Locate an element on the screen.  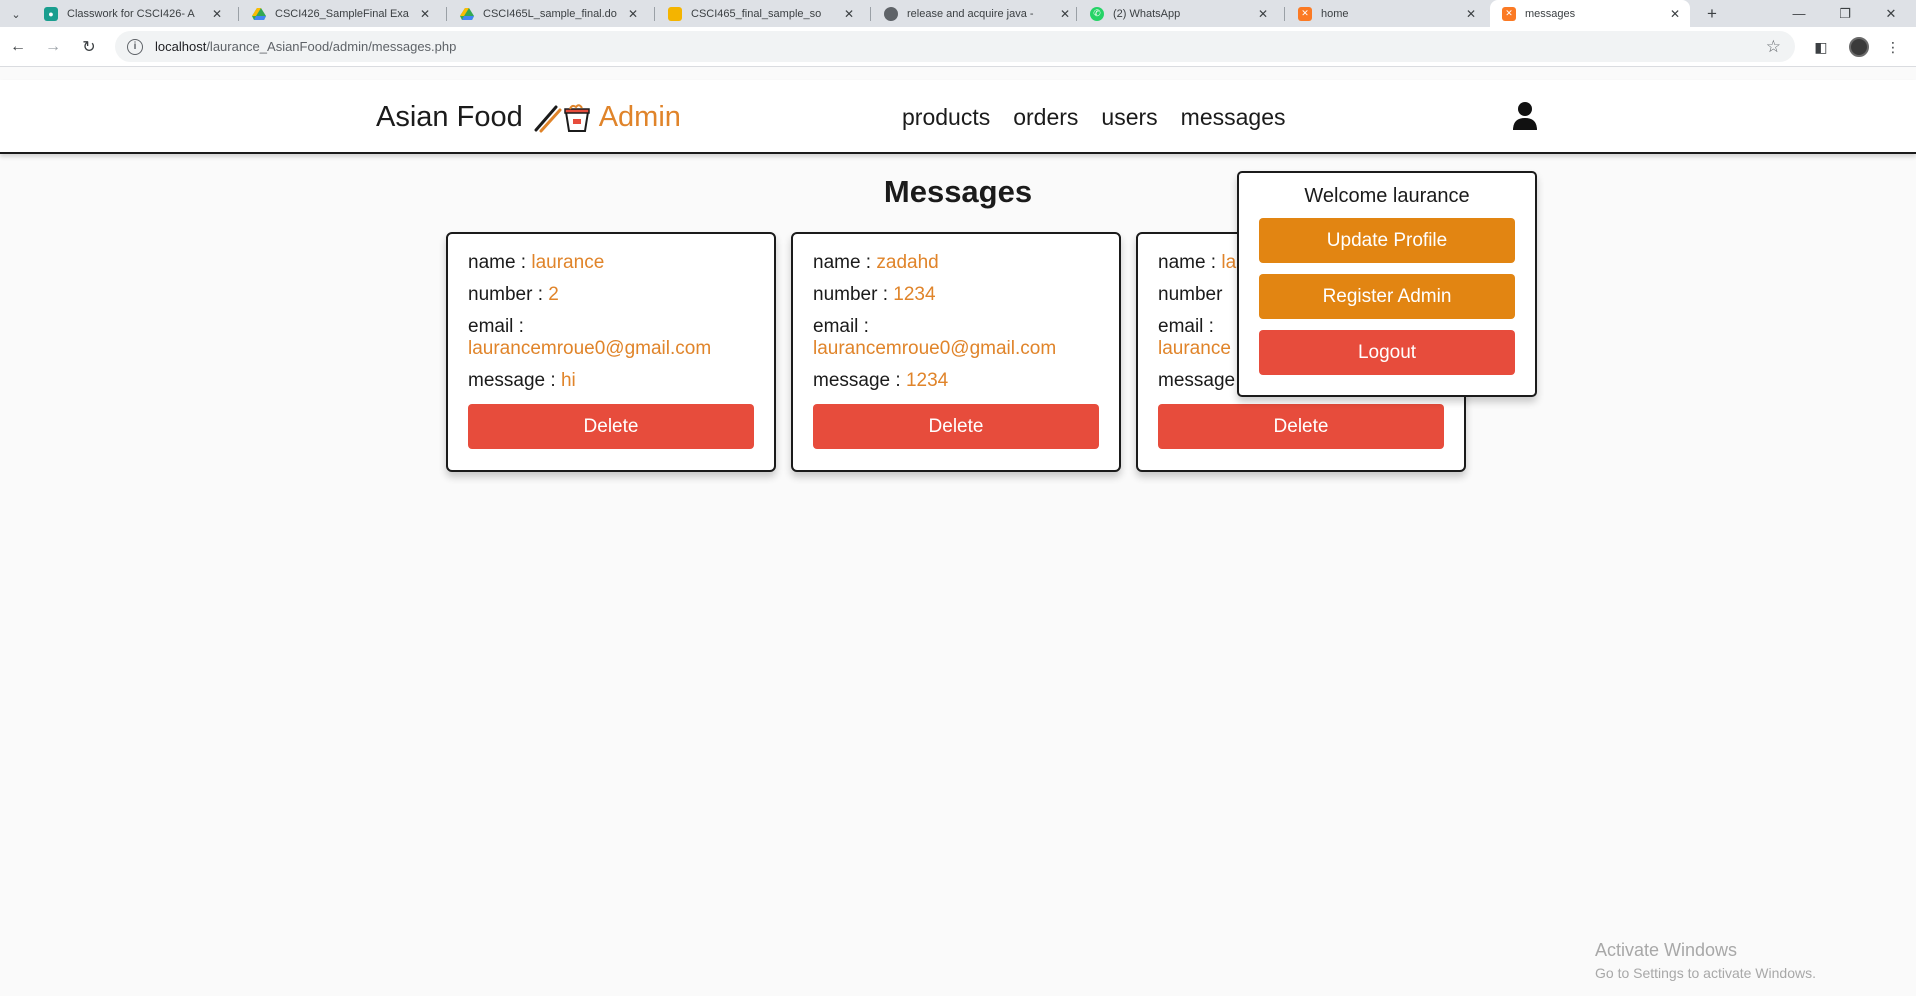
whatsapp-icon: ✆ is located at coordinates (1097, 13).